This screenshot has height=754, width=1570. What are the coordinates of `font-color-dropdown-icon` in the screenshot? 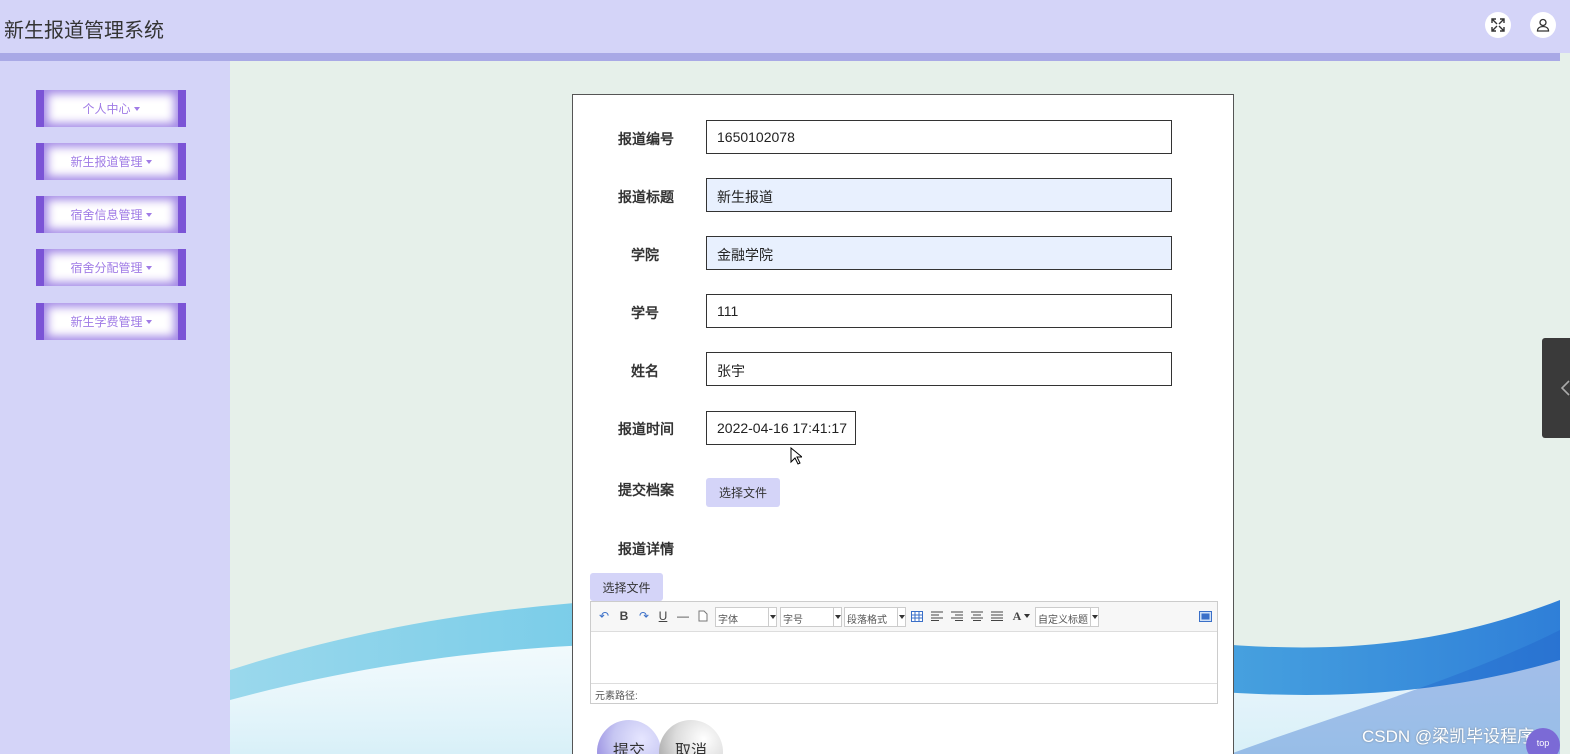 It's located at (1027, 616).